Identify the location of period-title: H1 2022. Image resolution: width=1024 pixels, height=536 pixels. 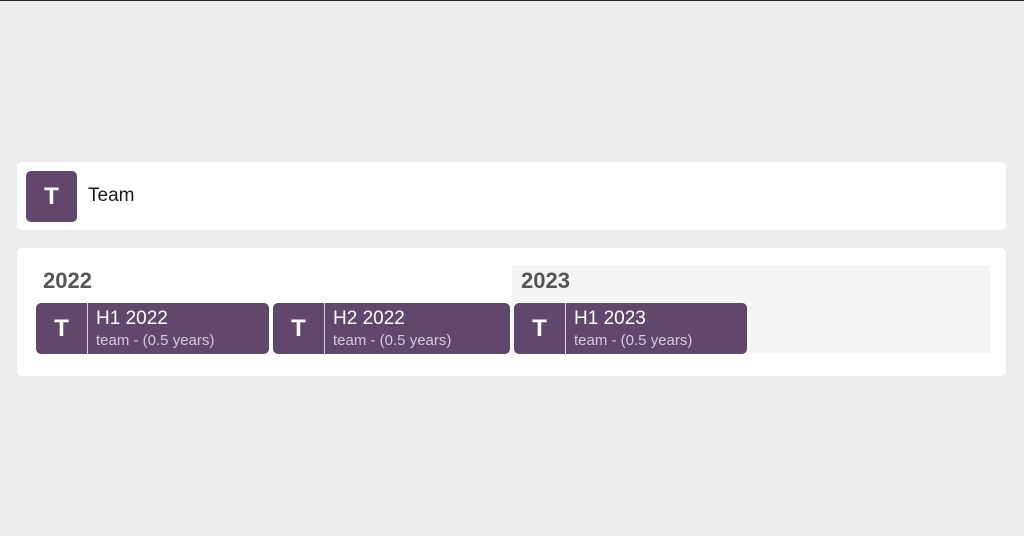
(132, 318).